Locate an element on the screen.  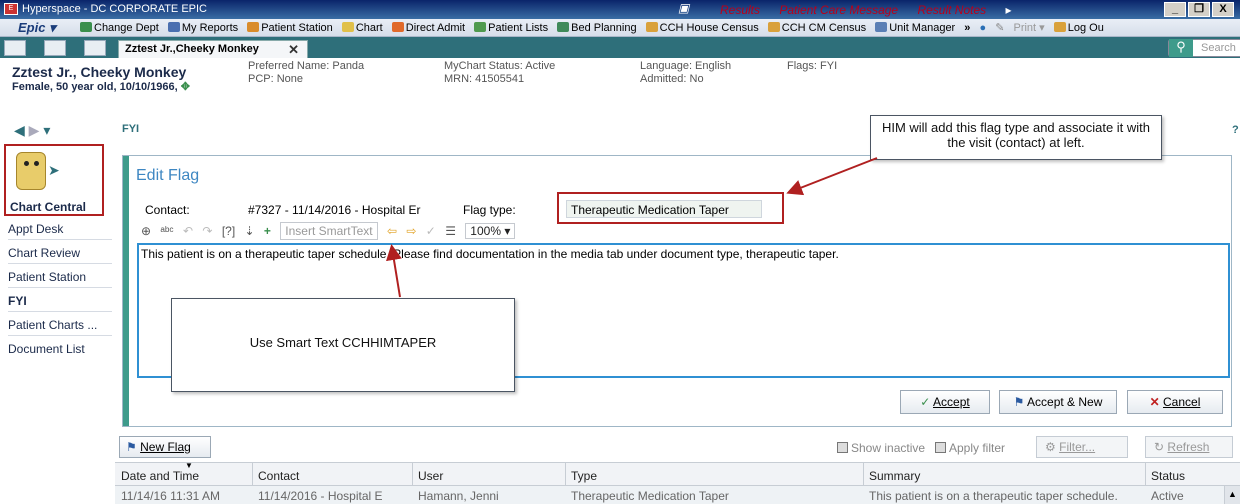
sort-desc-icon: ▼ is located at coordinates (189, 465).